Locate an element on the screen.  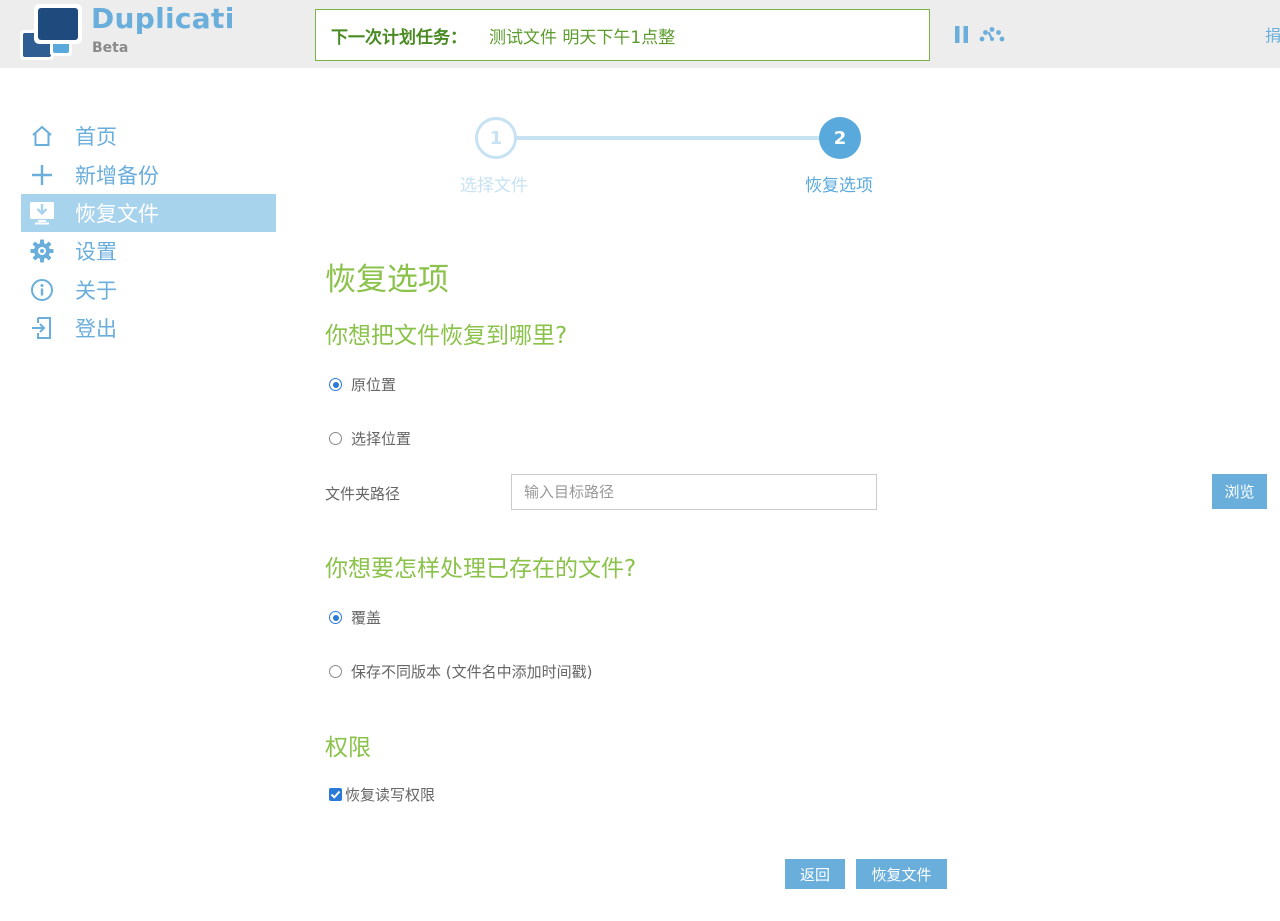
sidebar-item-restore: 恢复文件 is located at coordinates (148, 213).